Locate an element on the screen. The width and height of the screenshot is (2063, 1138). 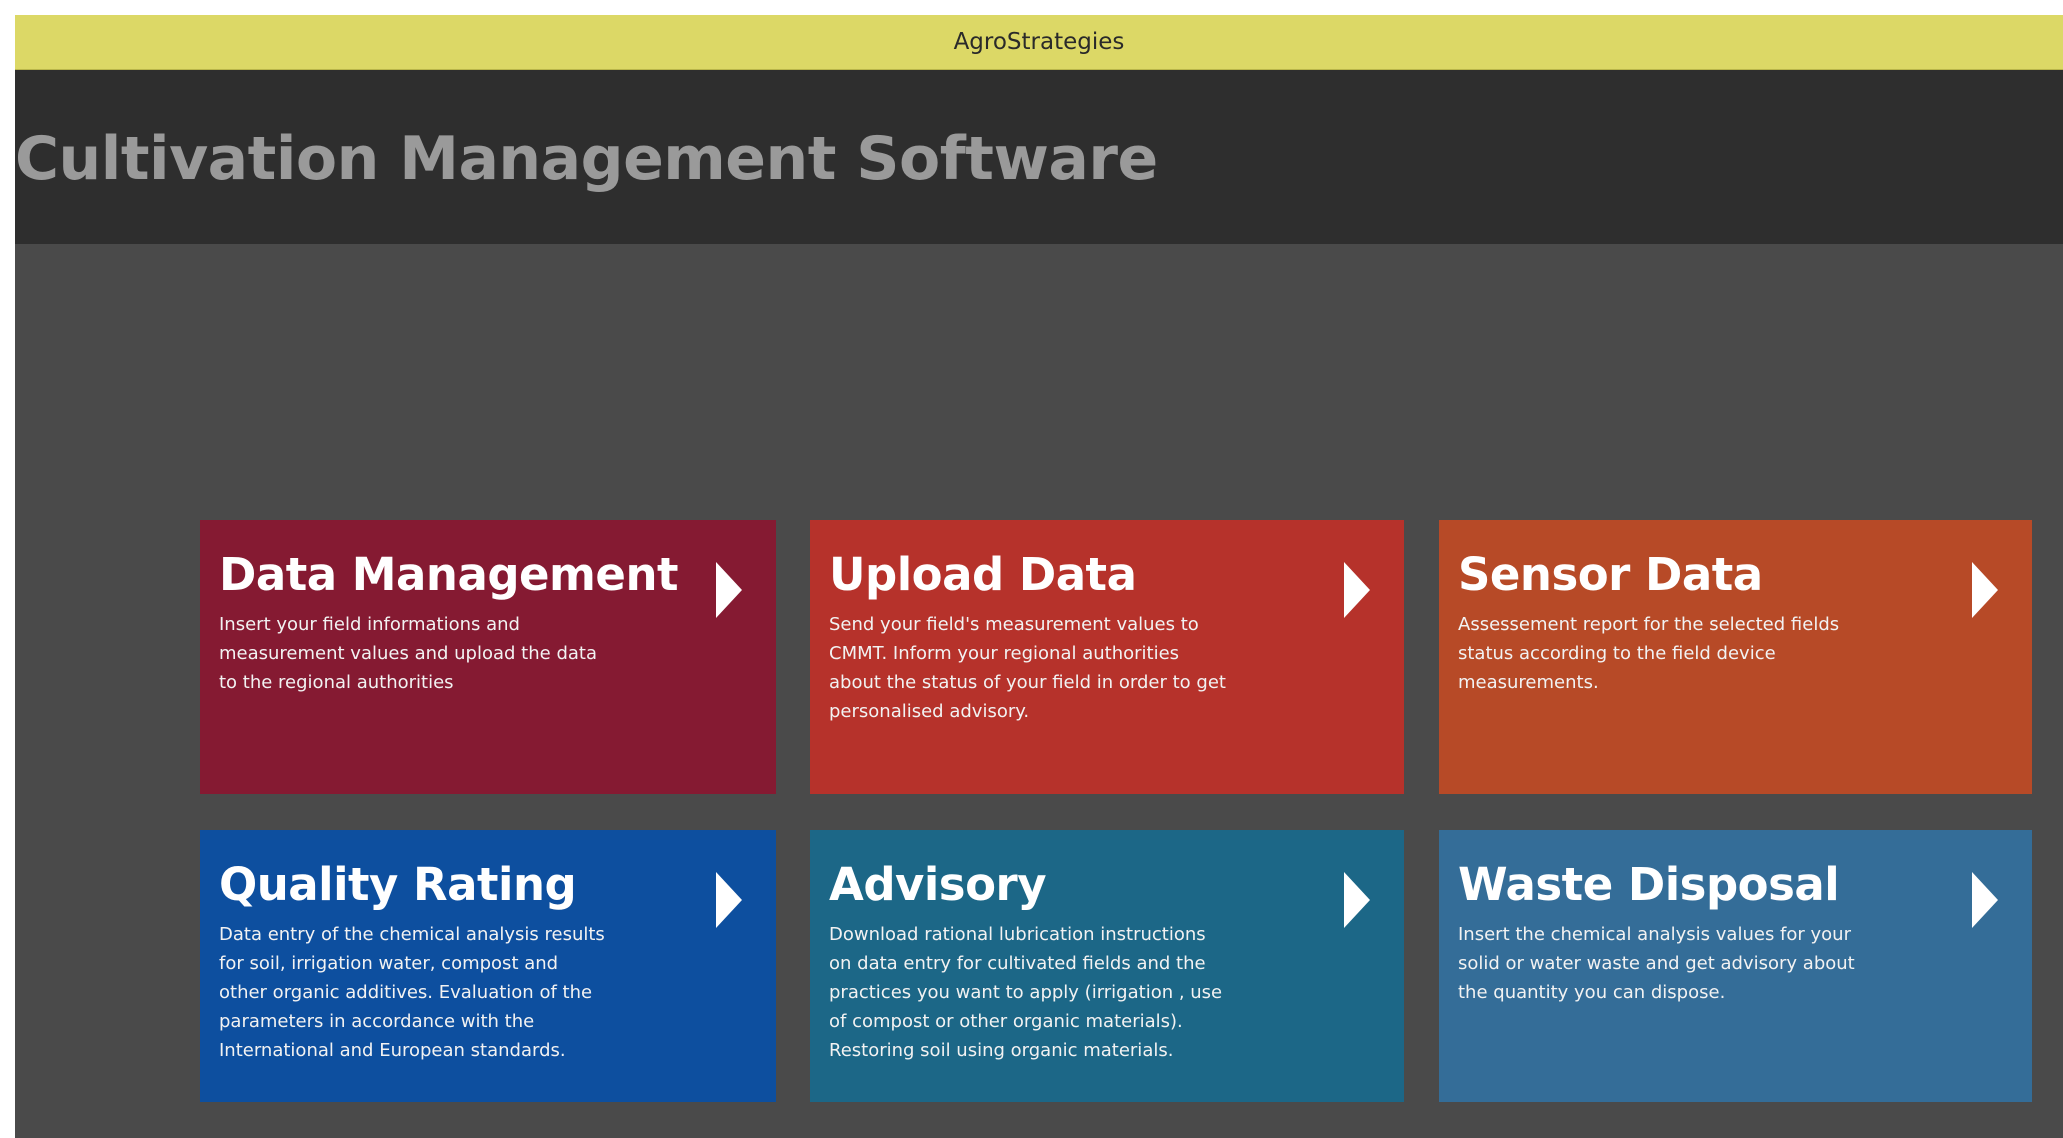
tile-title: Upload Data is located at coordinates (983, 574).